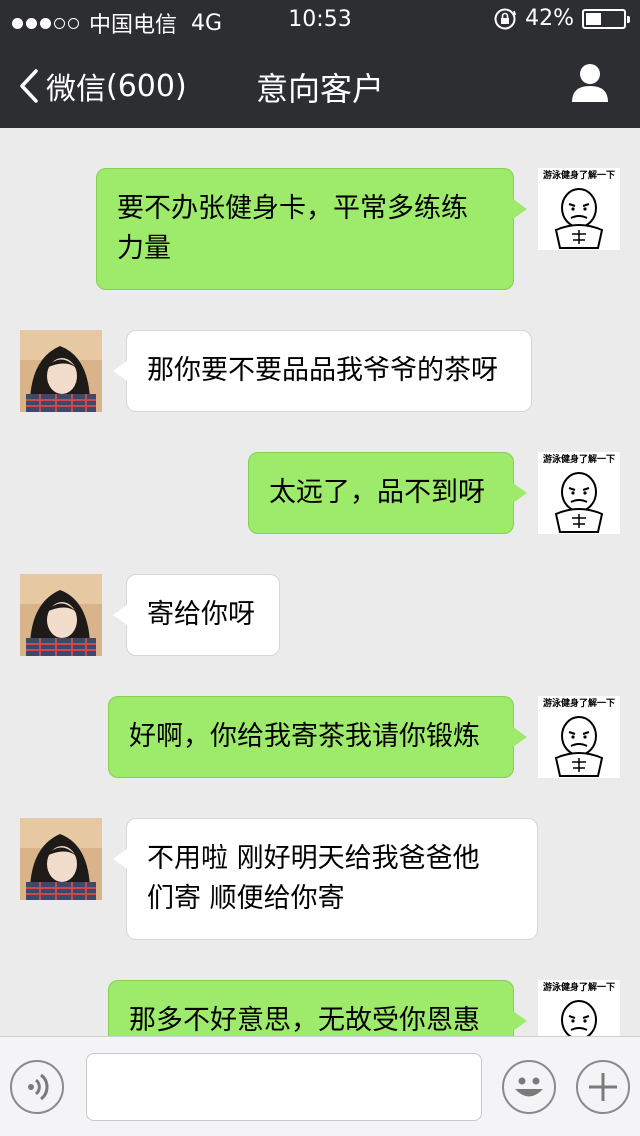 The image size is (640, 1136). I want to click on contact-profile-button, so click(590, 84).